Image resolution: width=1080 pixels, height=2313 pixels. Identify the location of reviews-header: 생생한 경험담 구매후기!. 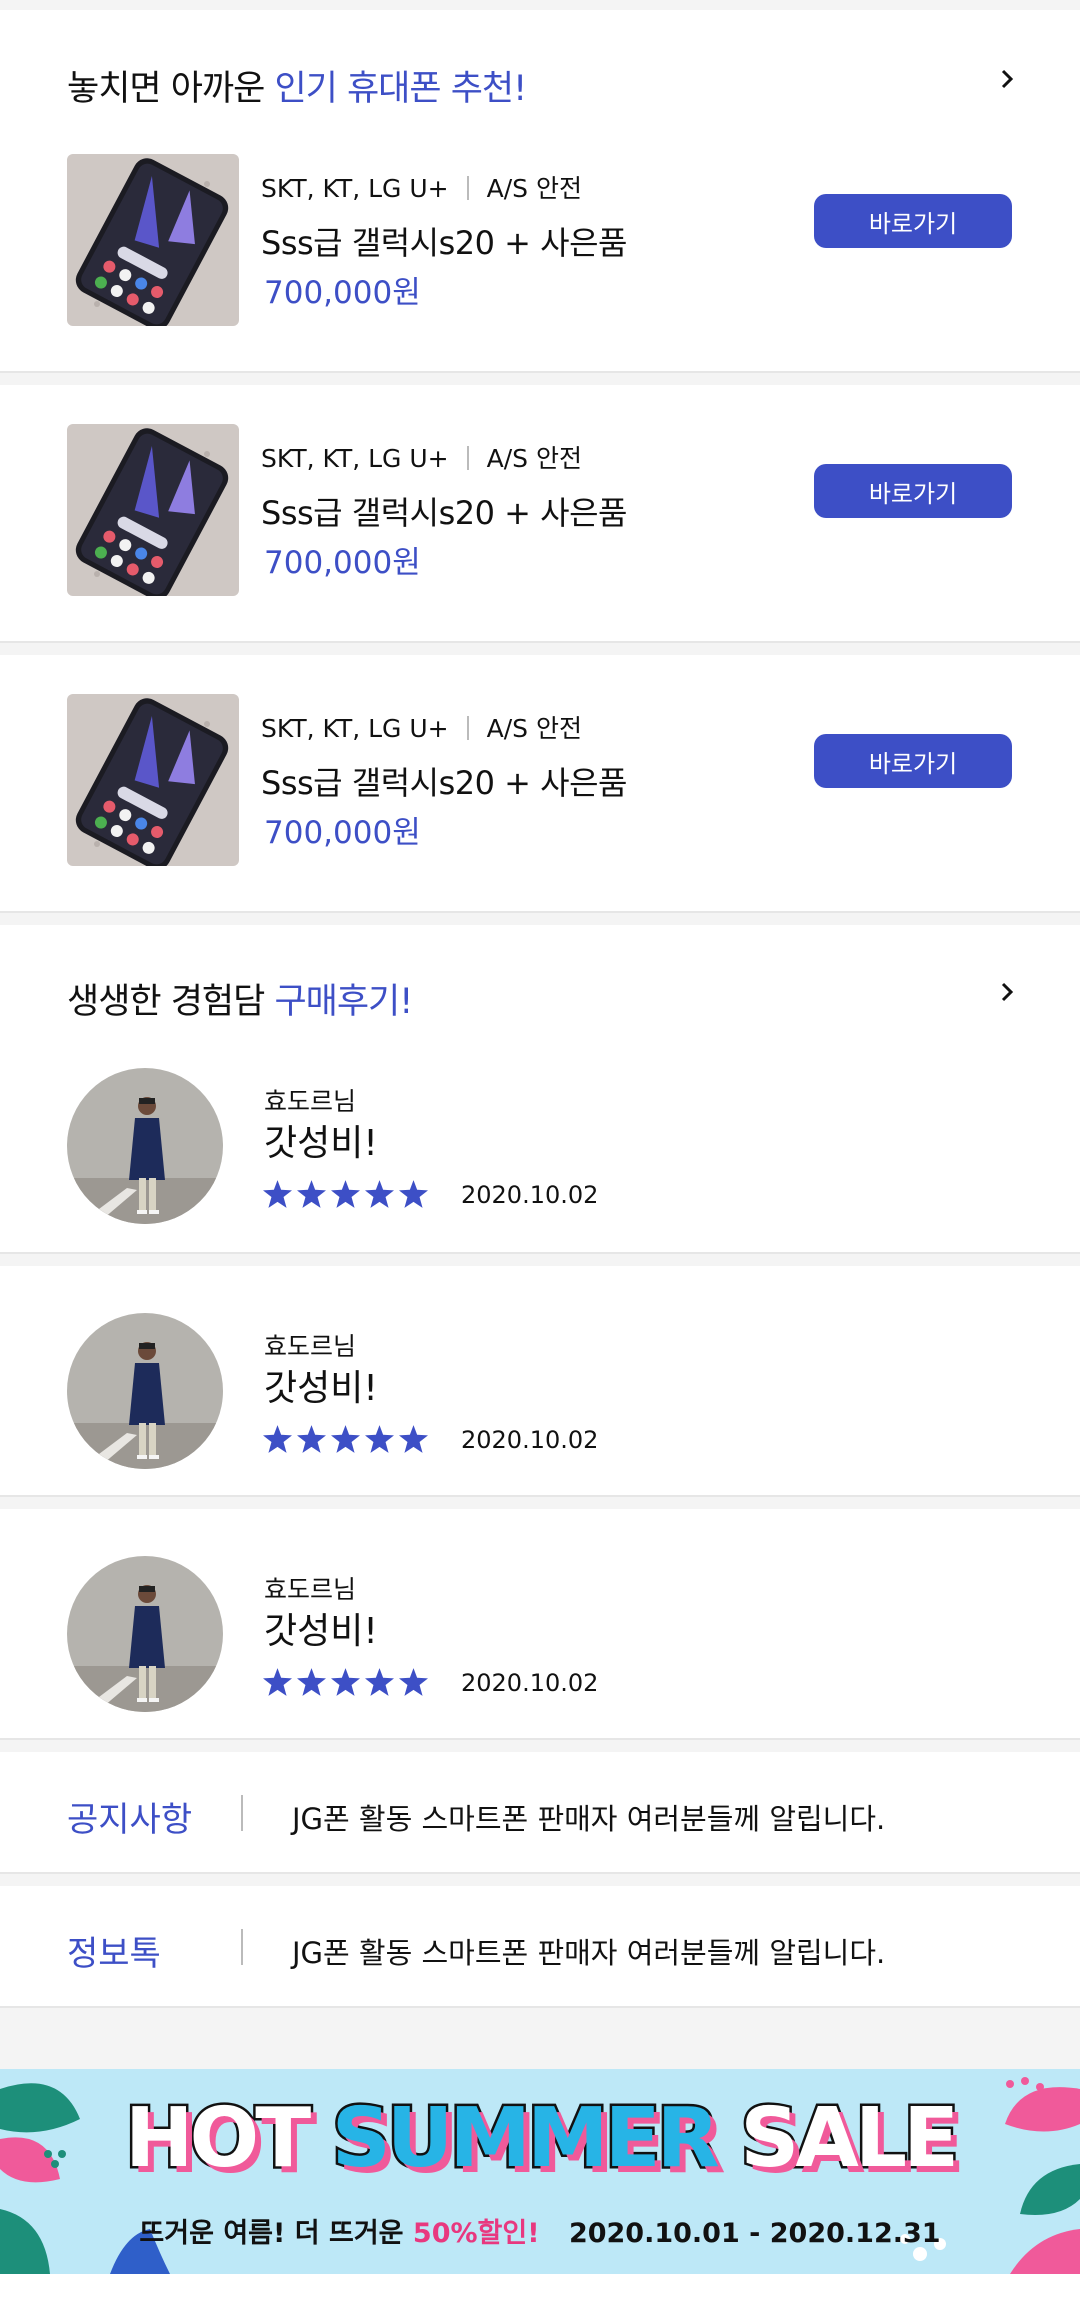
(540, 981).